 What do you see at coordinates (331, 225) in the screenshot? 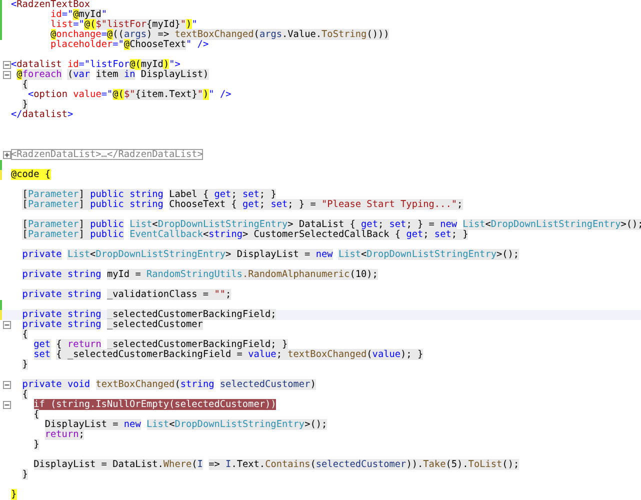
I see `code-line: [Parameter] public List<DropDownListStringEntry> DataList { get; set; } = new List<DropDownListStringEntry>();` at bounding box center [331, 225].